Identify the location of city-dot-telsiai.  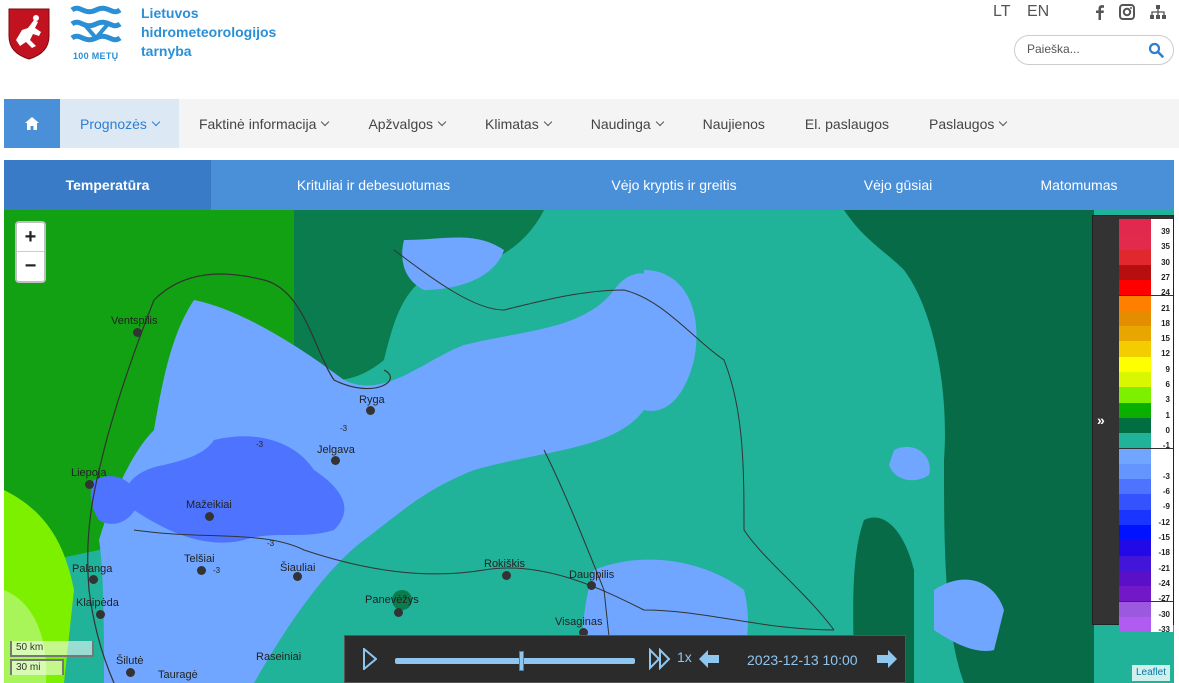
(201, 570).